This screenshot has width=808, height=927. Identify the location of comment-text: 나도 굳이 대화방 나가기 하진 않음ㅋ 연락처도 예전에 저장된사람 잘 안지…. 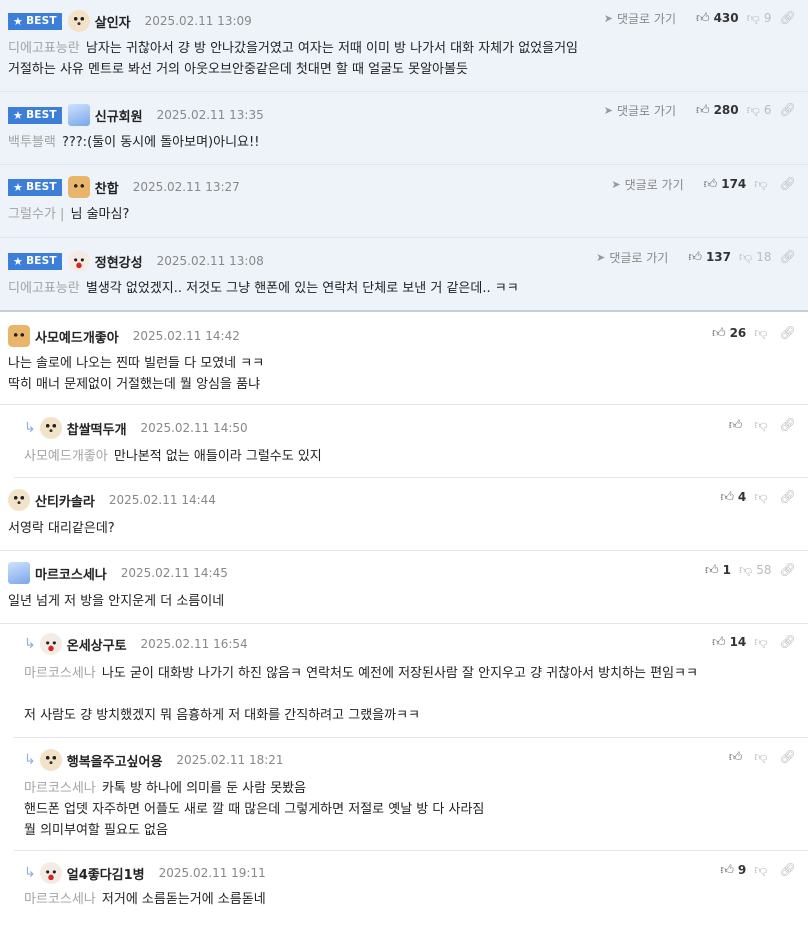
(399, 673).